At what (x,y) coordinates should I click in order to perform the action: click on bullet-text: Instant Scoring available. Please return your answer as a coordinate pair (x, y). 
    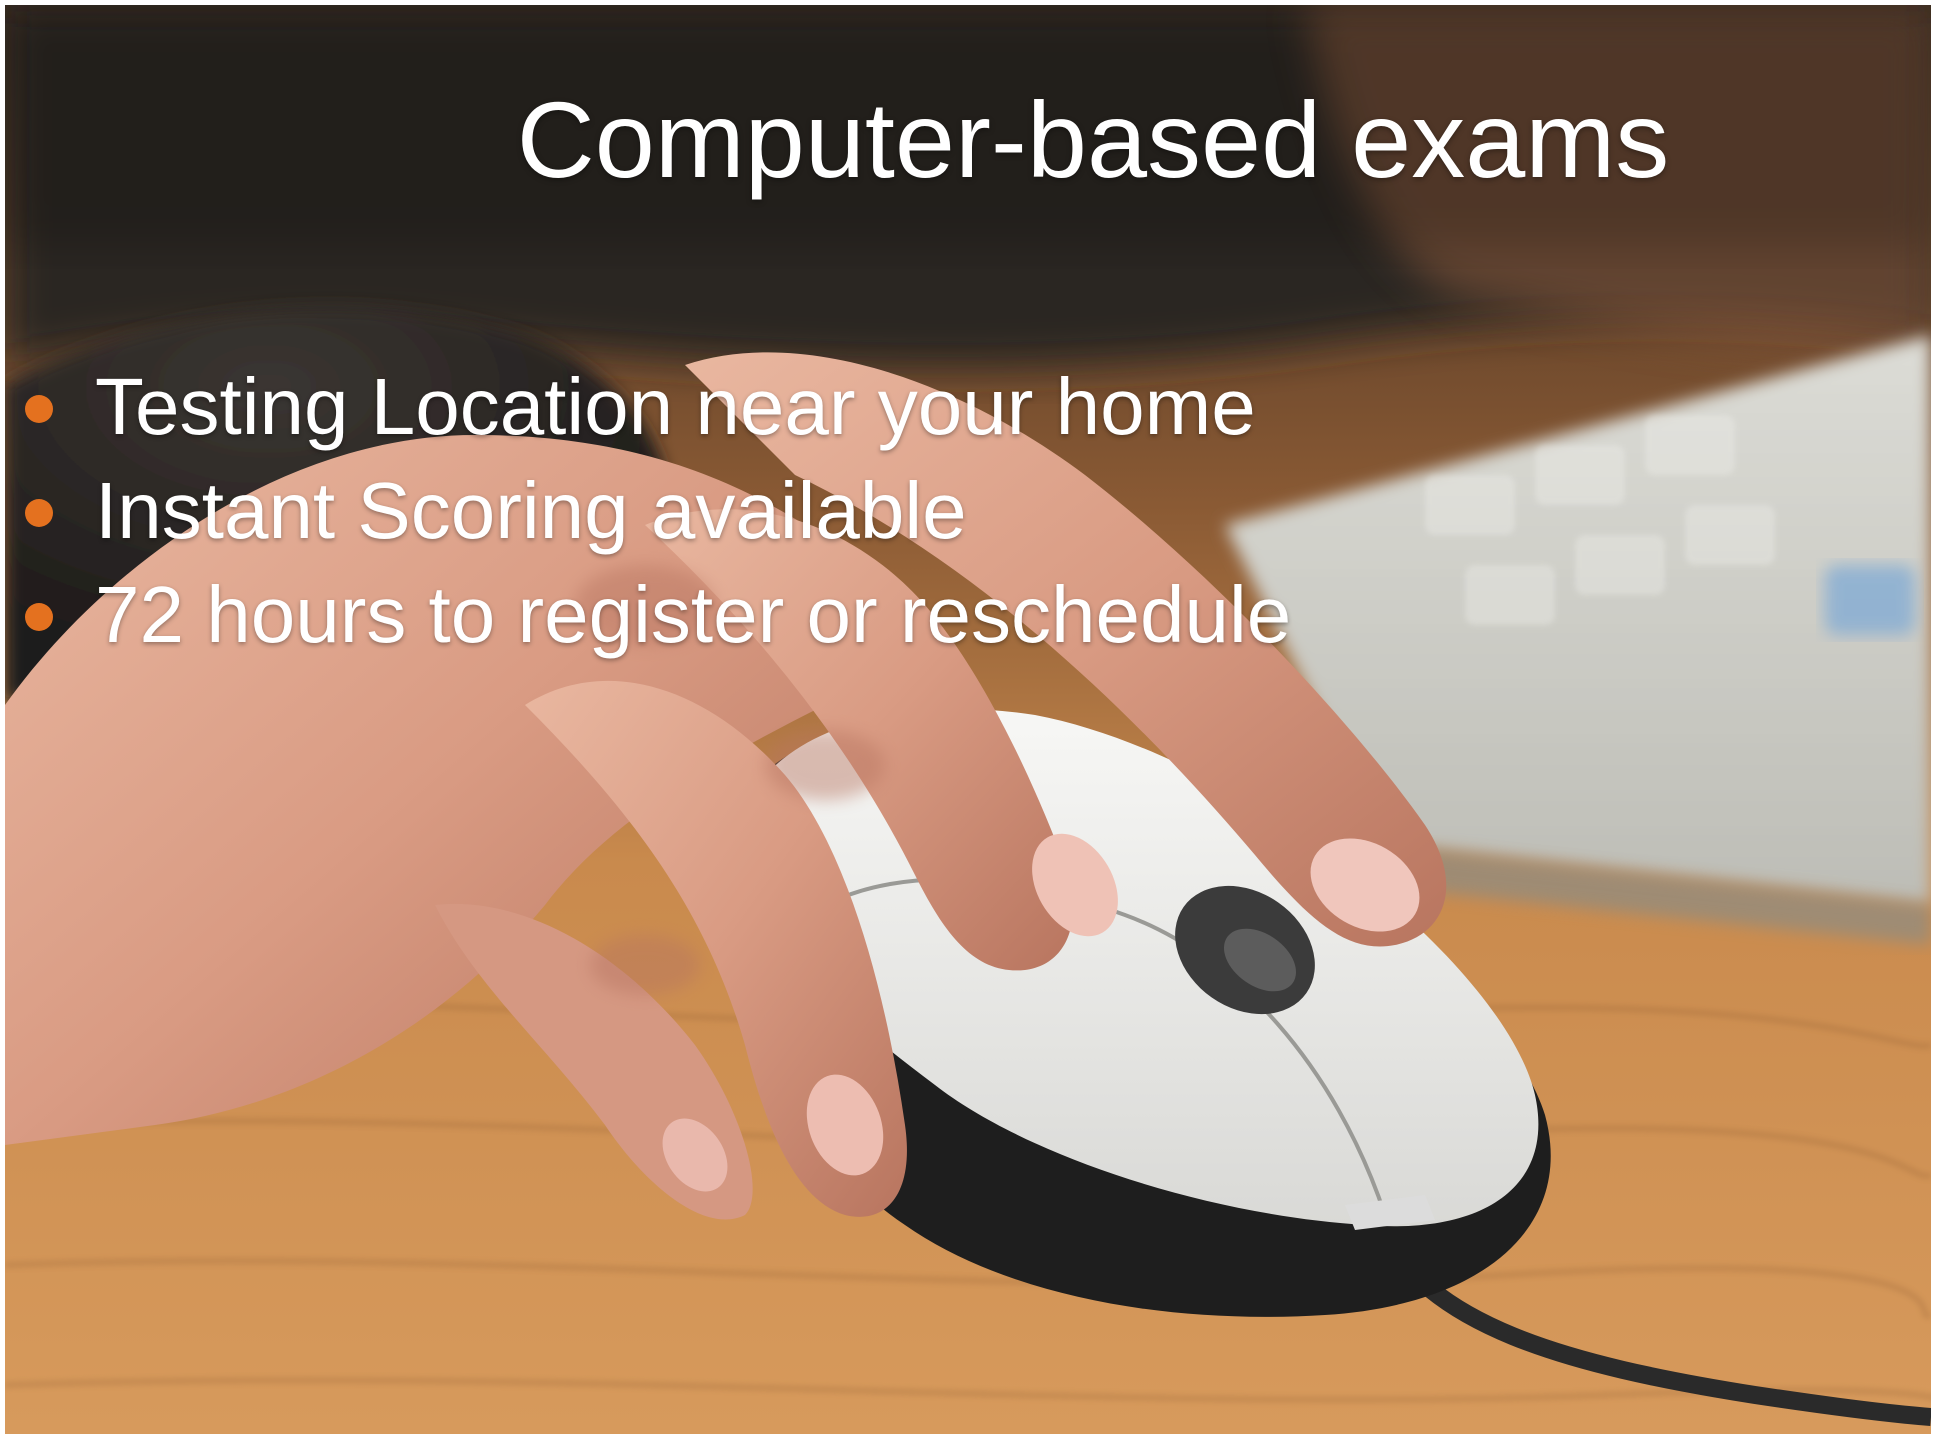
    Looking at the image, I should click on (531, 510).